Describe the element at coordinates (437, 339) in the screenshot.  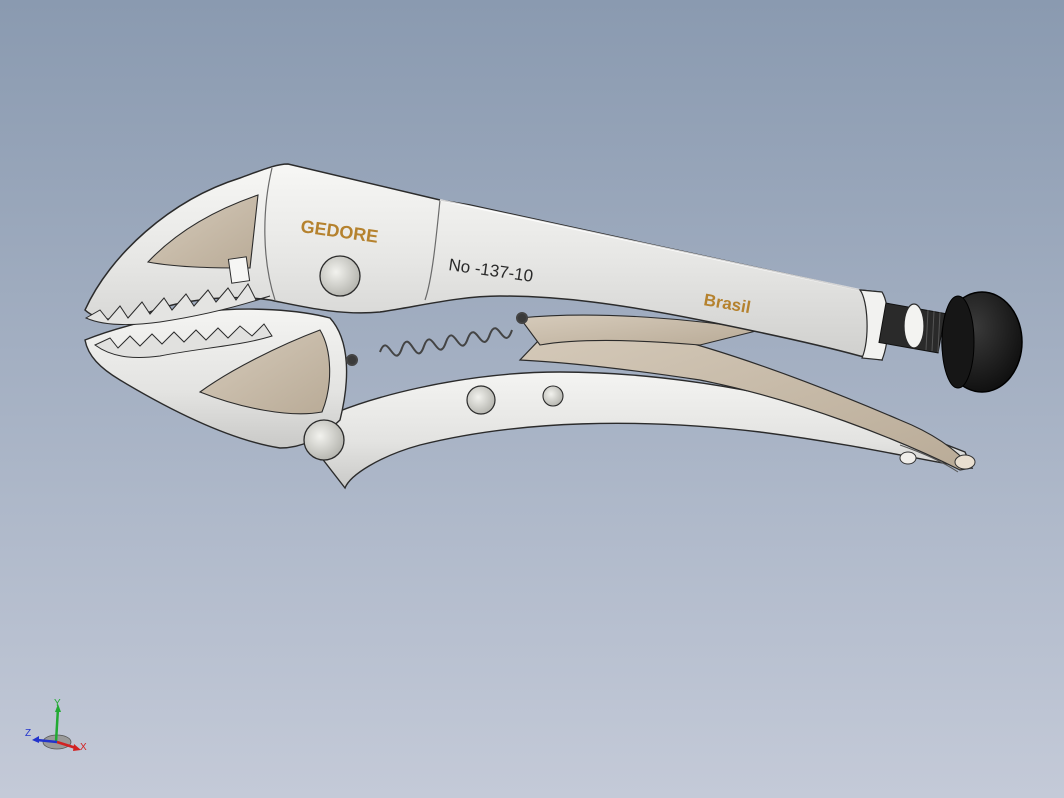
I see `tension-spring` at that location.